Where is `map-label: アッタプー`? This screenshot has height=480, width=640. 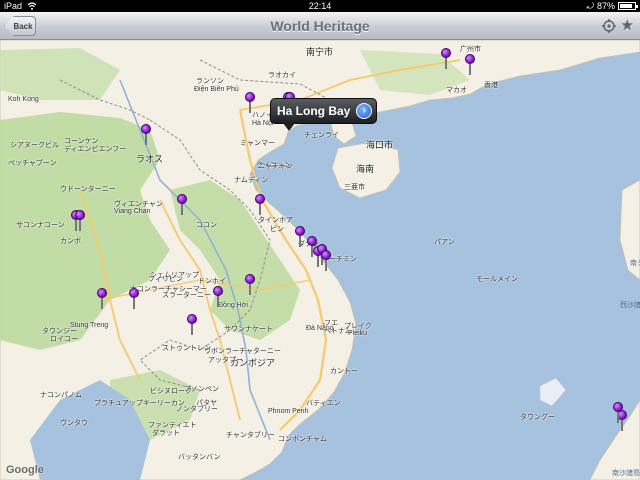 map-label: アッタプー is located at coordinates (225, 360).